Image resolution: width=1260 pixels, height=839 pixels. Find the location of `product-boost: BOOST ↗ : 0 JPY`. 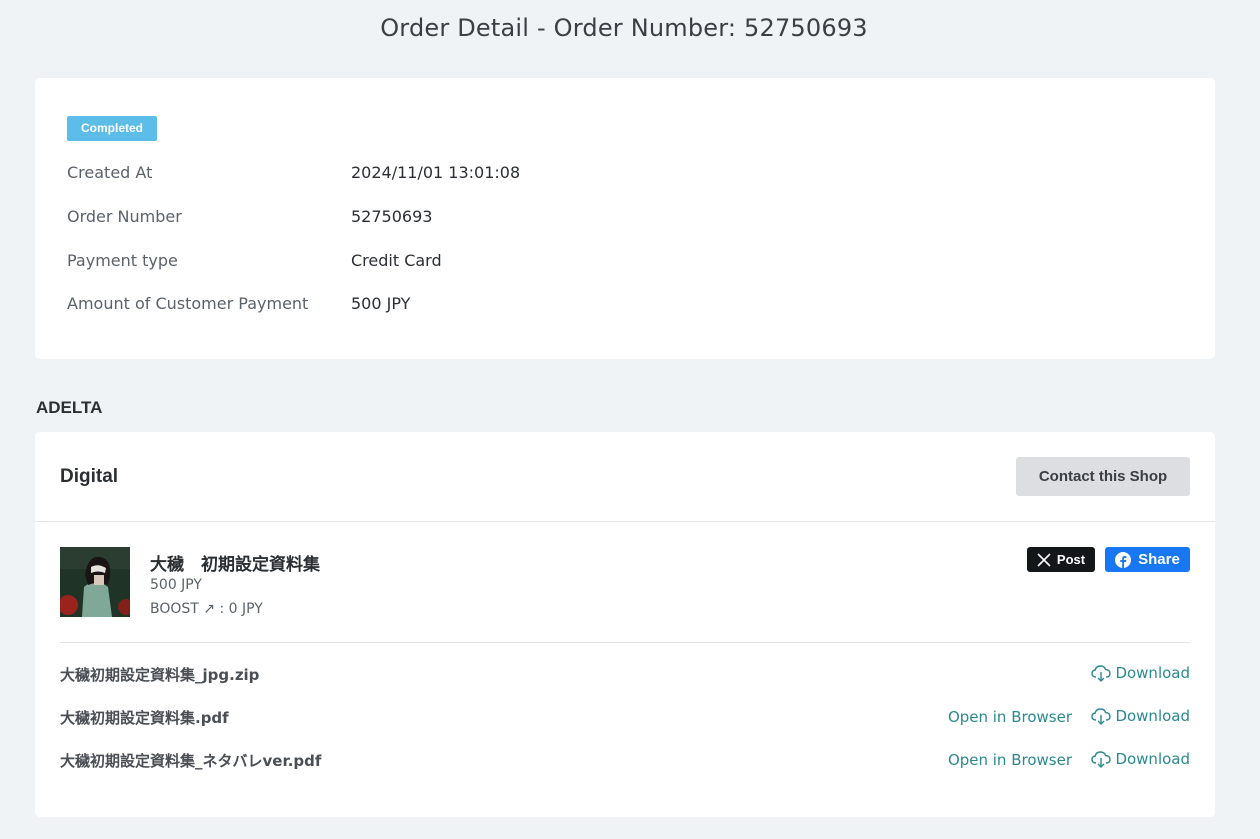

product-boost: BOOST ↗ : 0 JPY is located at coordinates (206, 609).